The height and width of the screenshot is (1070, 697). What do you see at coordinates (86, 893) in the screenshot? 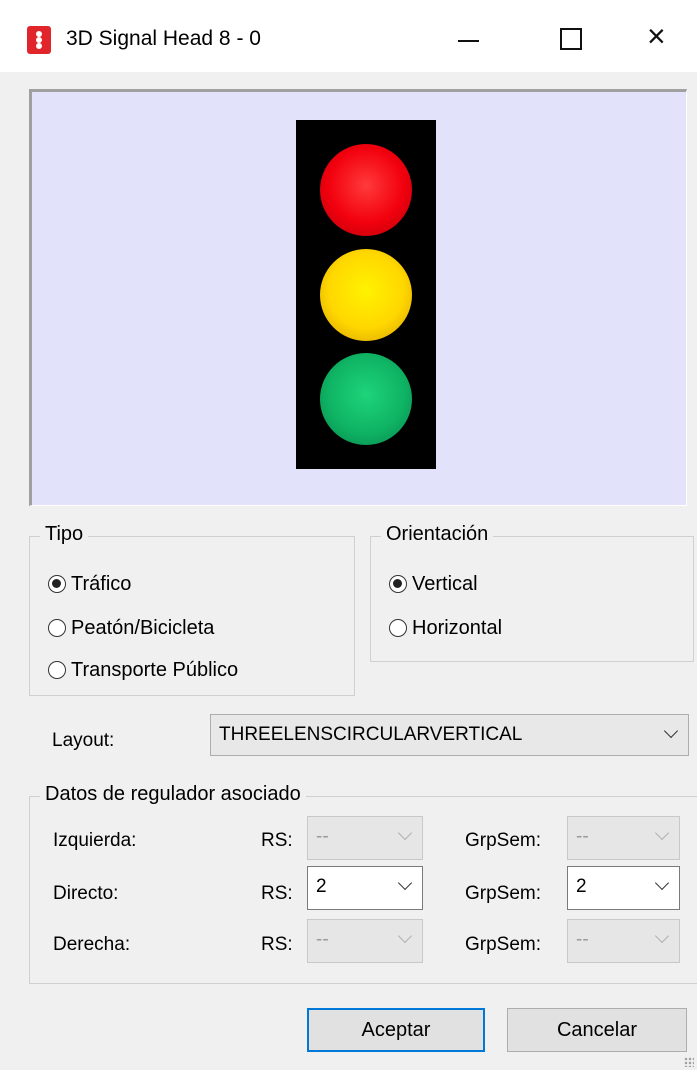
I see `directo-label: Directo:` at bounding box center [86, 893].